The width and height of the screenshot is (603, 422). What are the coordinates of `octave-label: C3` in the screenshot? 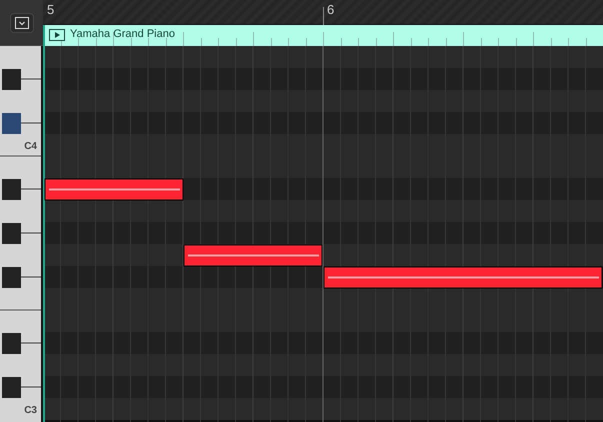 It's located at (30, 411).